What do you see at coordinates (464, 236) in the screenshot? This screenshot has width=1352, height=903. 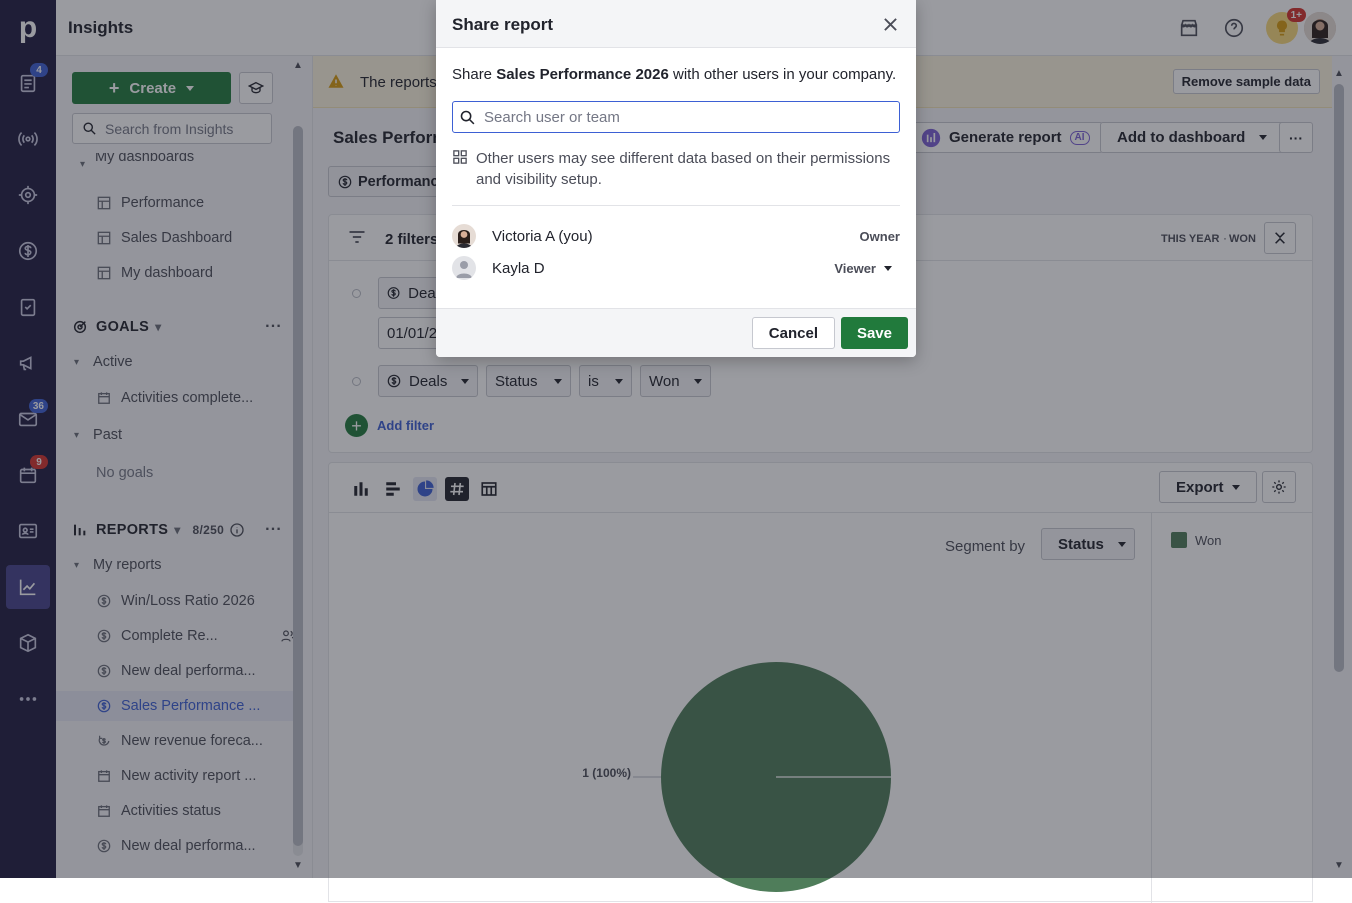 I see `user-avatar` at bounding box center [464, 236].